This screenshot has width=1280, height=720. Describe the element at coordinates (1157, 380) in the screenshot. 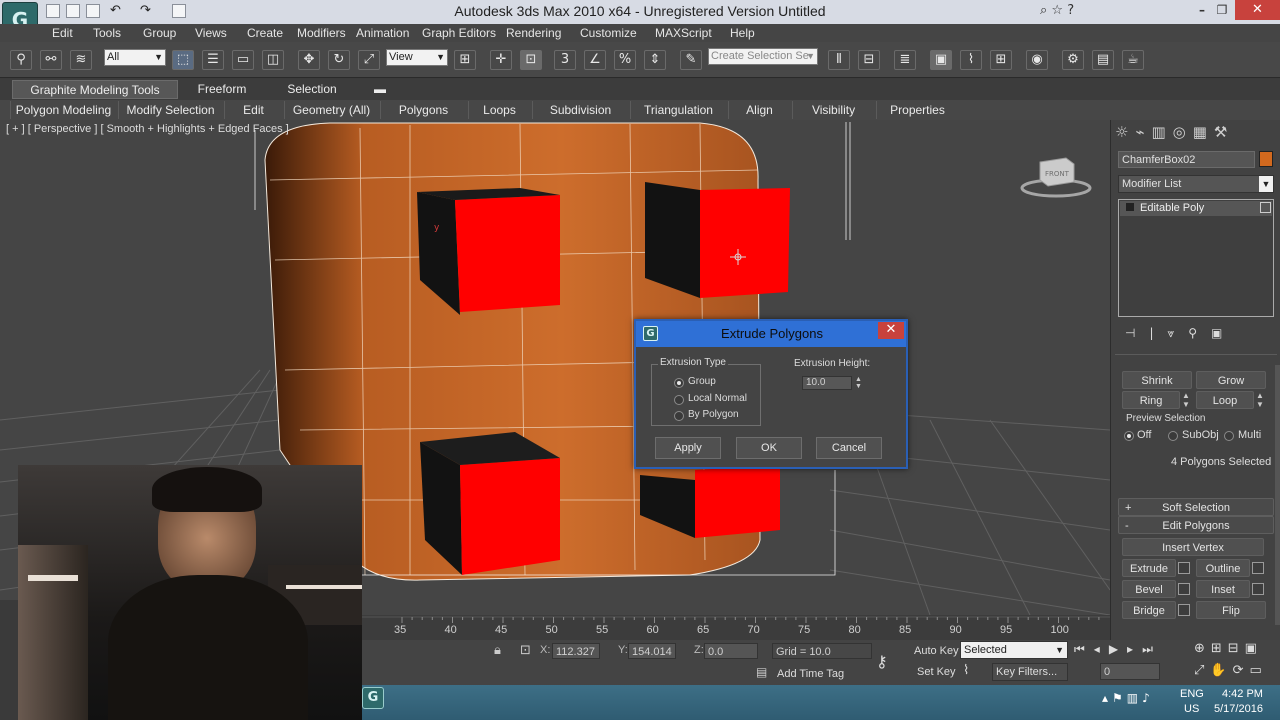

I see `shrink-button: Shrink` at that location.